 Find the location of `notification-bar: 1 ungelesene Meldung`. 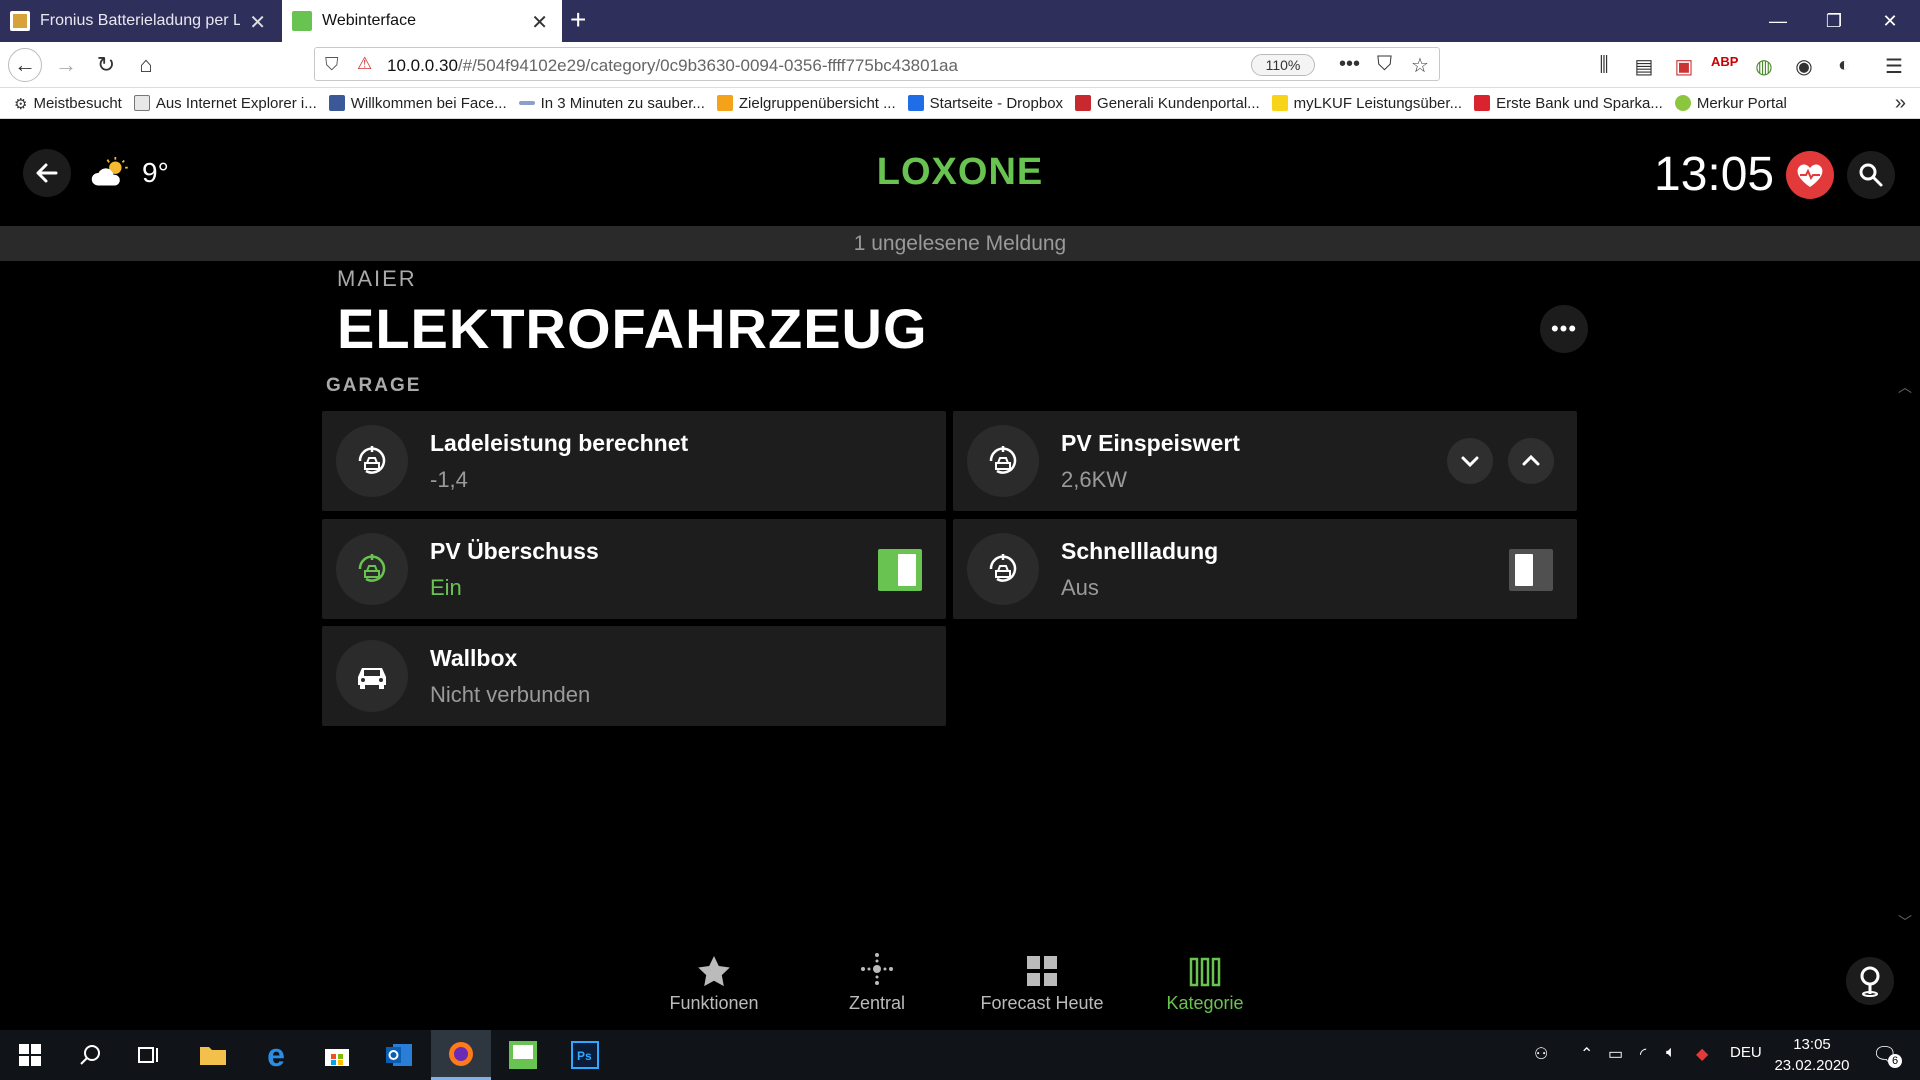

notification-bar: 1 ungelesene Meldung is located at coordinates (960, 243).